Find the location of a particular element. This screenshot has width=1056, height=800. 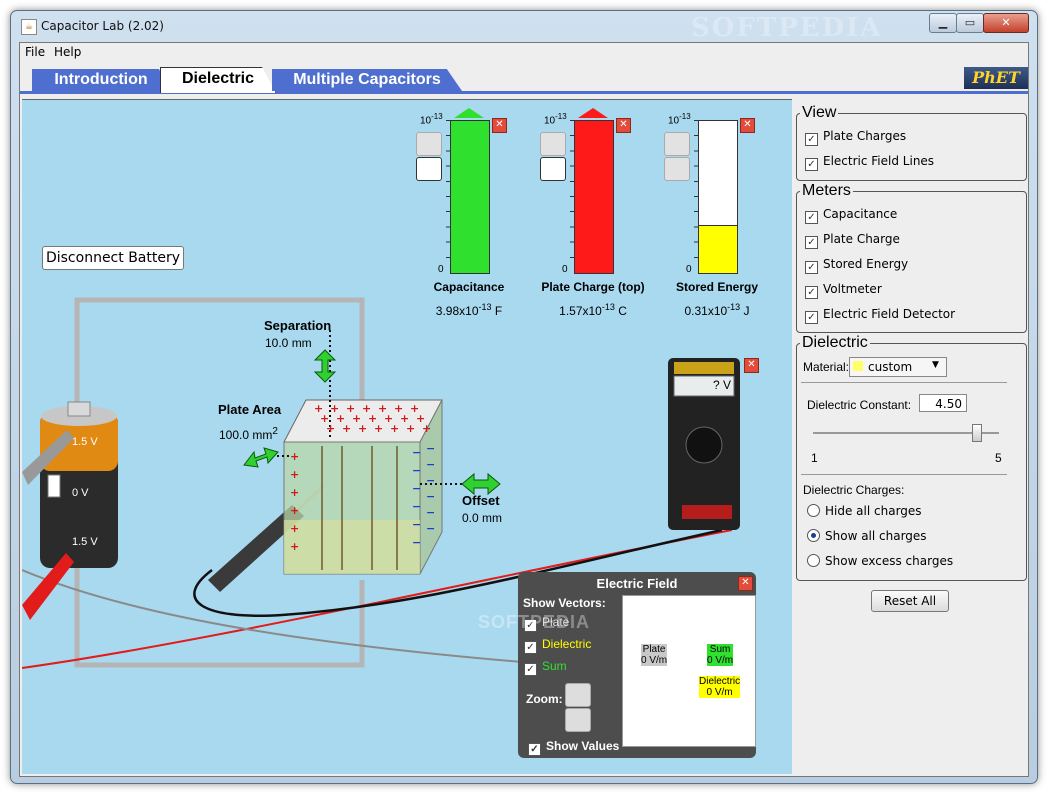

battery-top-voltage: 1.5 V is located at coordinates (85, 442).